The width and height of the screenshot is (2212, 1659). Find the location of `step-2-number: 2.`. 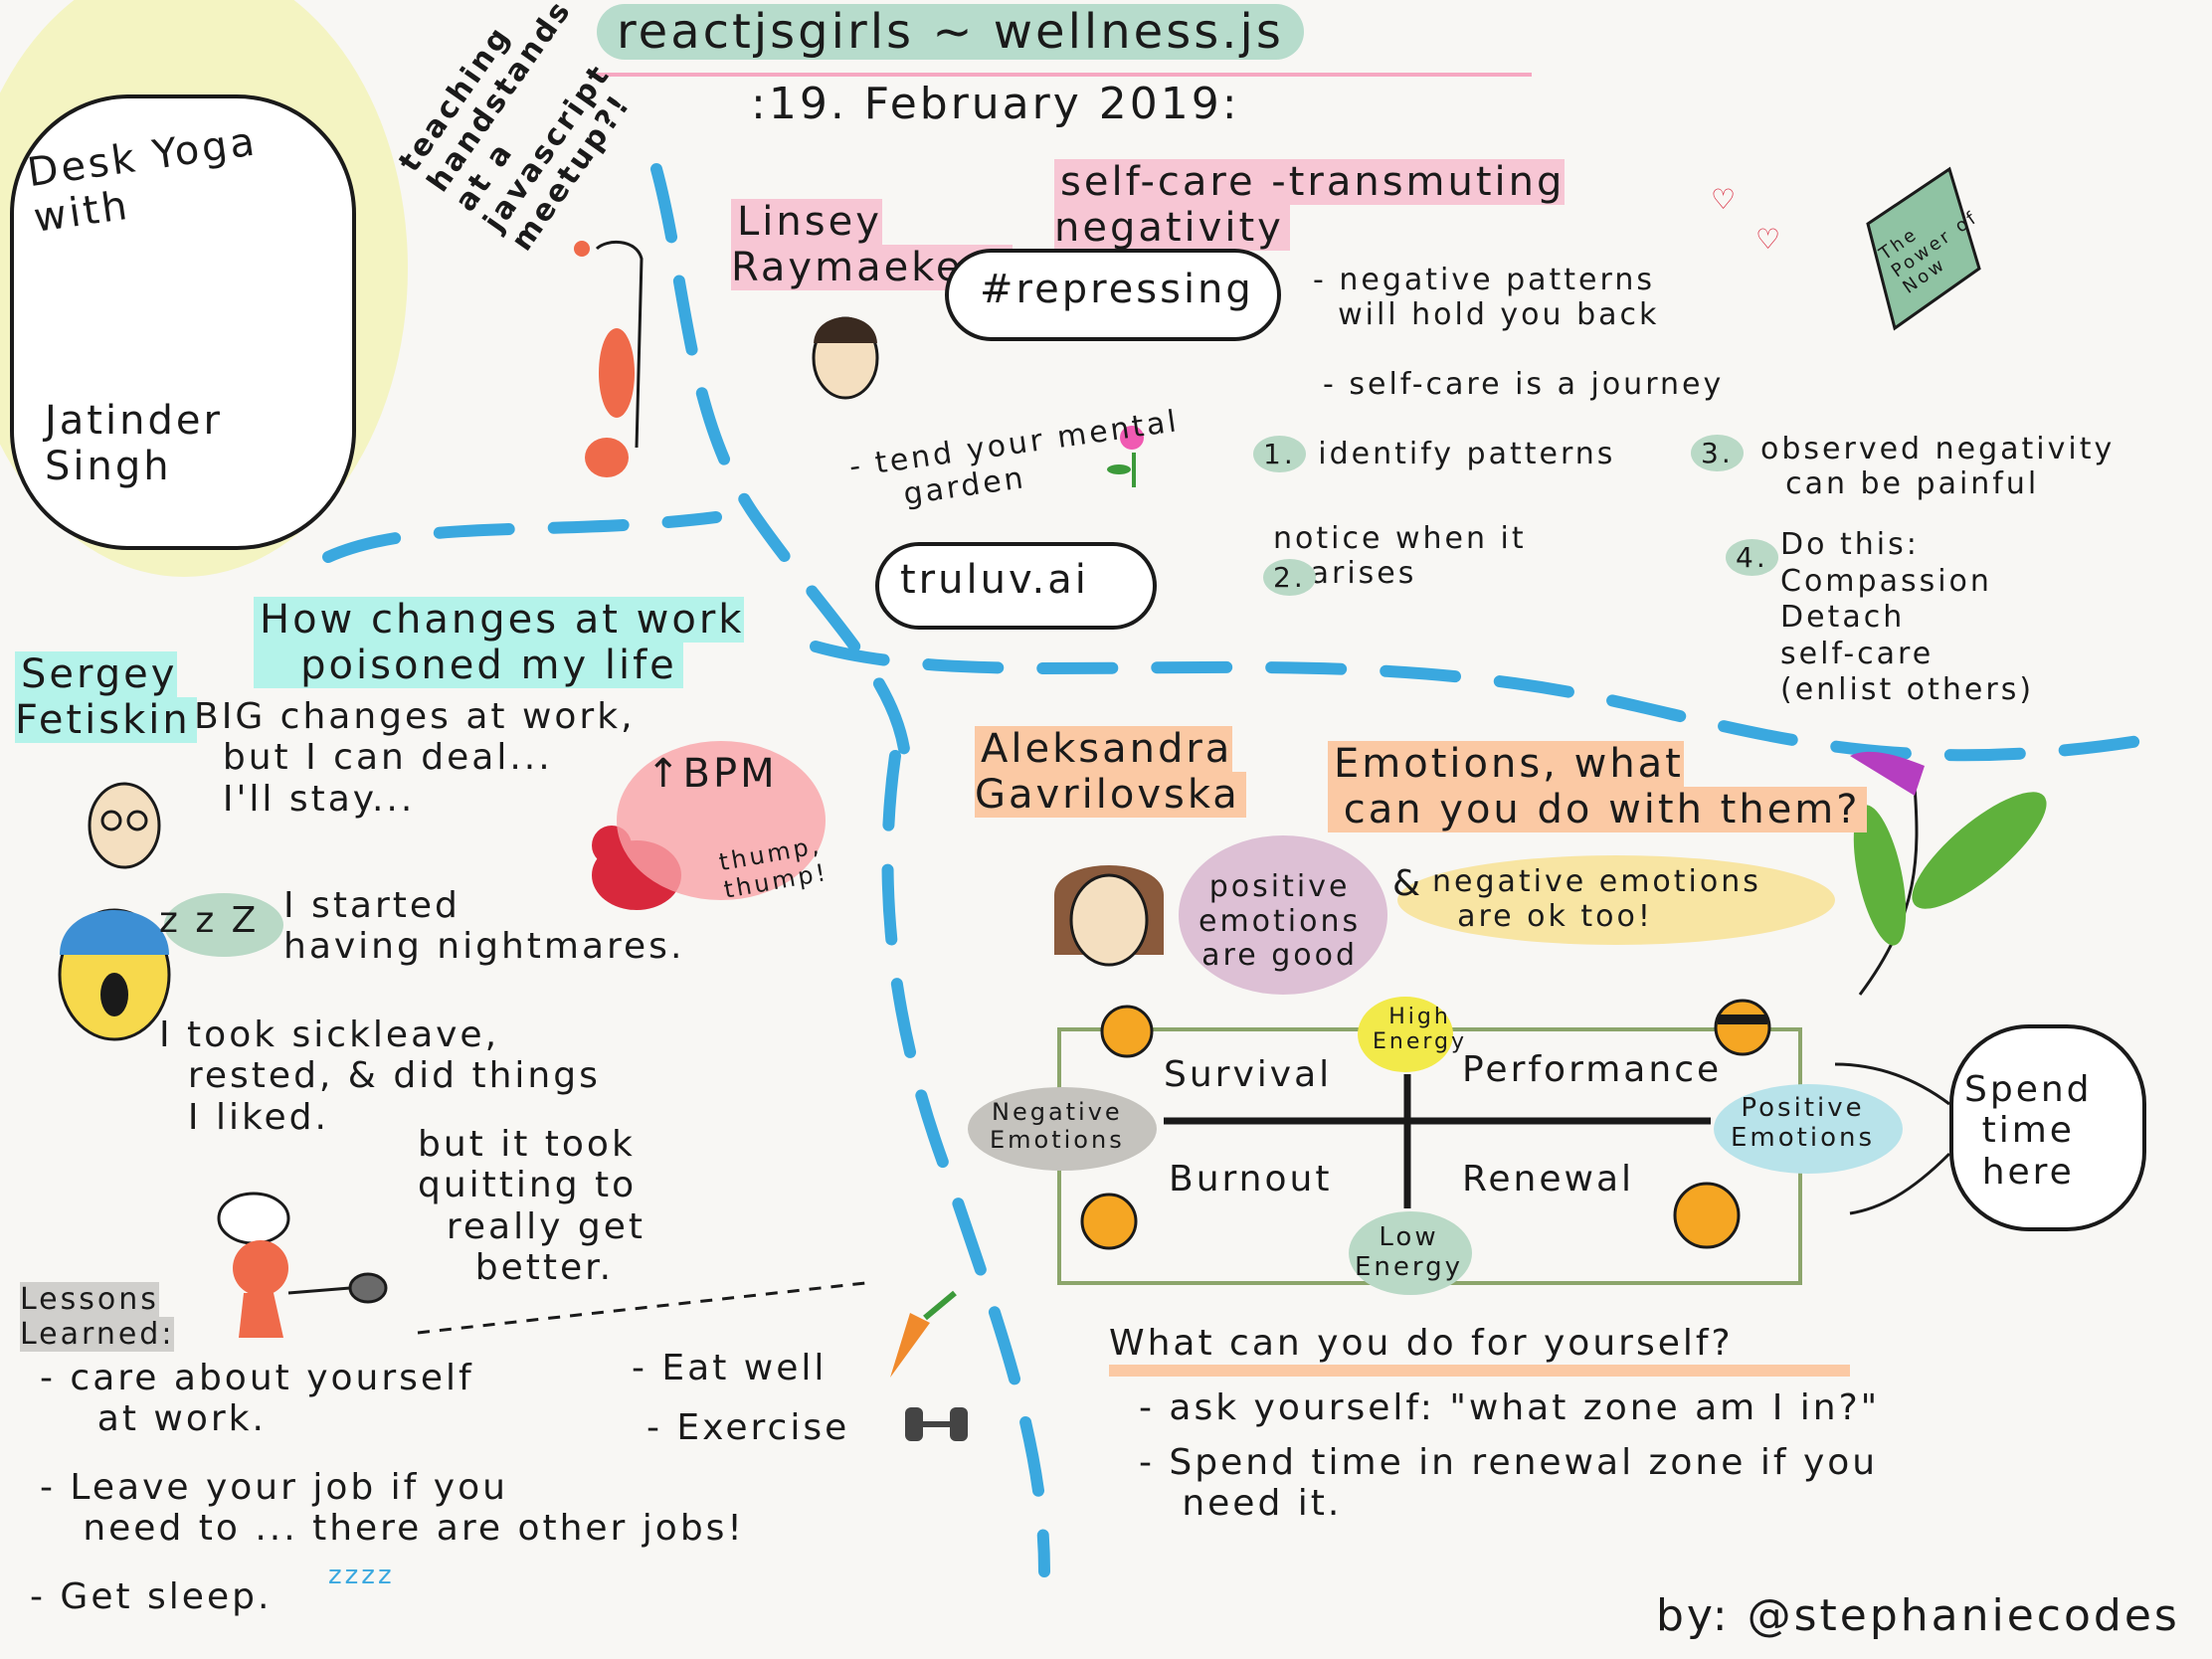

step-2-number: 2. is located at coordinates (1289, 577).